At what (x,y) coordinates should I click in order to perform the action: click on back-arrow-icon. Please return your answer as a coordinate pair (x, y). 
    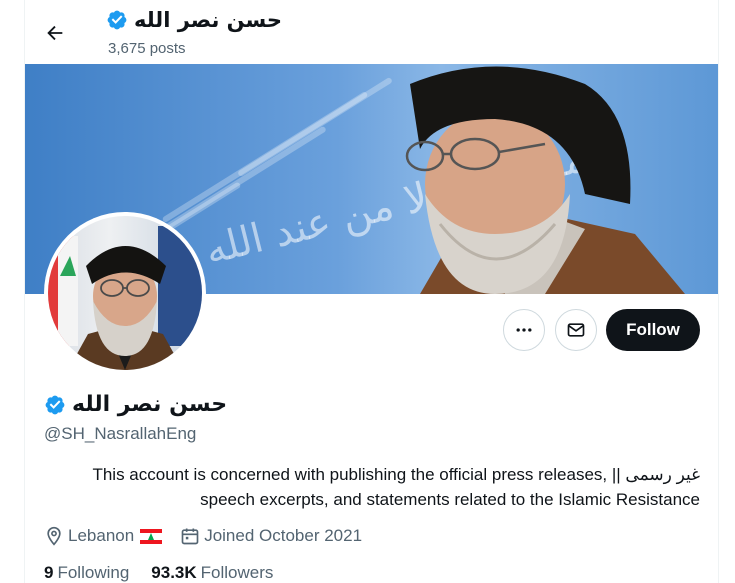
    Looking at the image, I should click on (55, 33).